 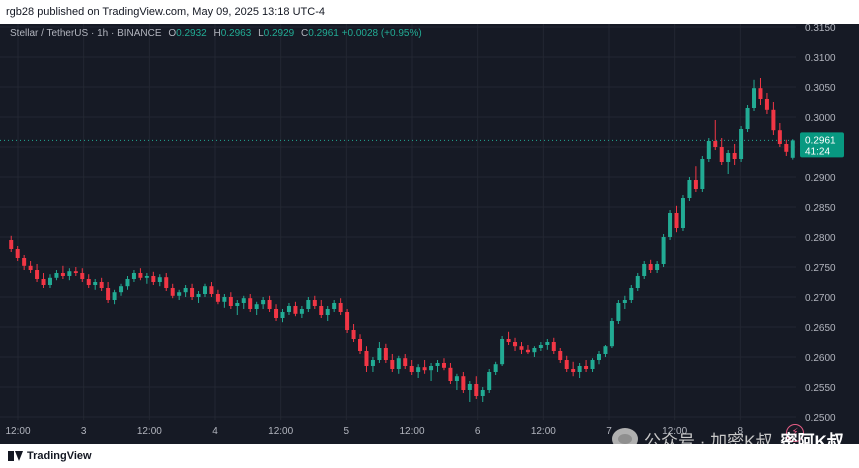 I want to click on low-value: 0.2929, so click(x=279, y=33).